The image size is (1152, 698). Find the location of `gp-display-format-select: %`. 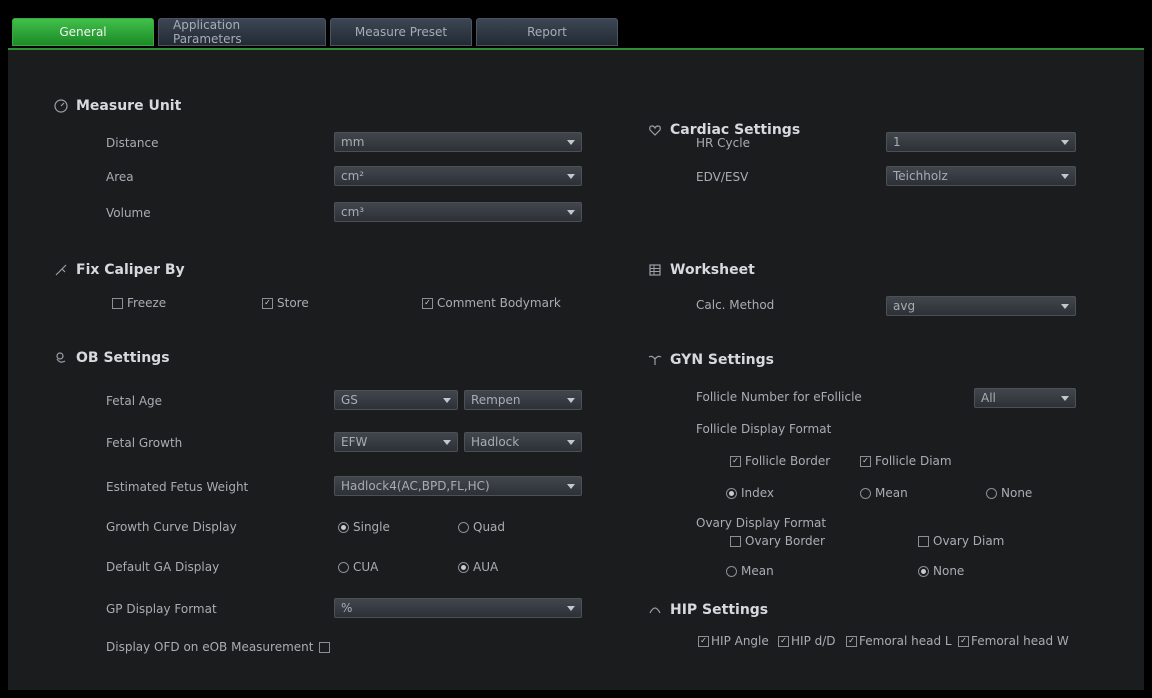

gp-display-format-select: % is located at coordinates (458, 608).